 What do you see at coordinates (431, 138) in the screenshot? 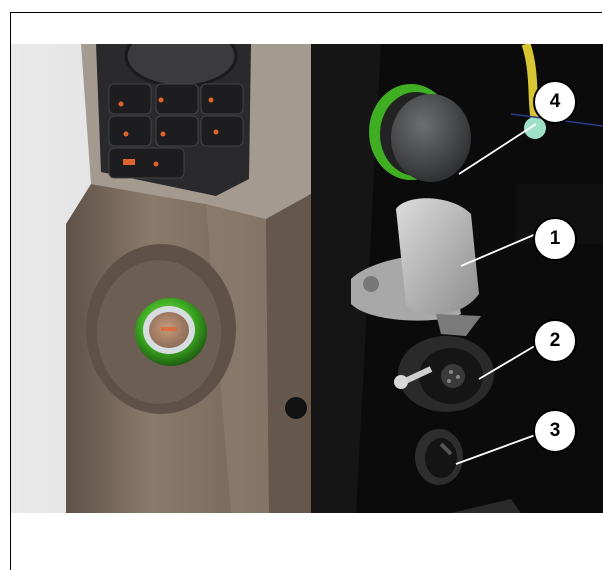
I see `dark-knob` at bounding box center [431, 138].